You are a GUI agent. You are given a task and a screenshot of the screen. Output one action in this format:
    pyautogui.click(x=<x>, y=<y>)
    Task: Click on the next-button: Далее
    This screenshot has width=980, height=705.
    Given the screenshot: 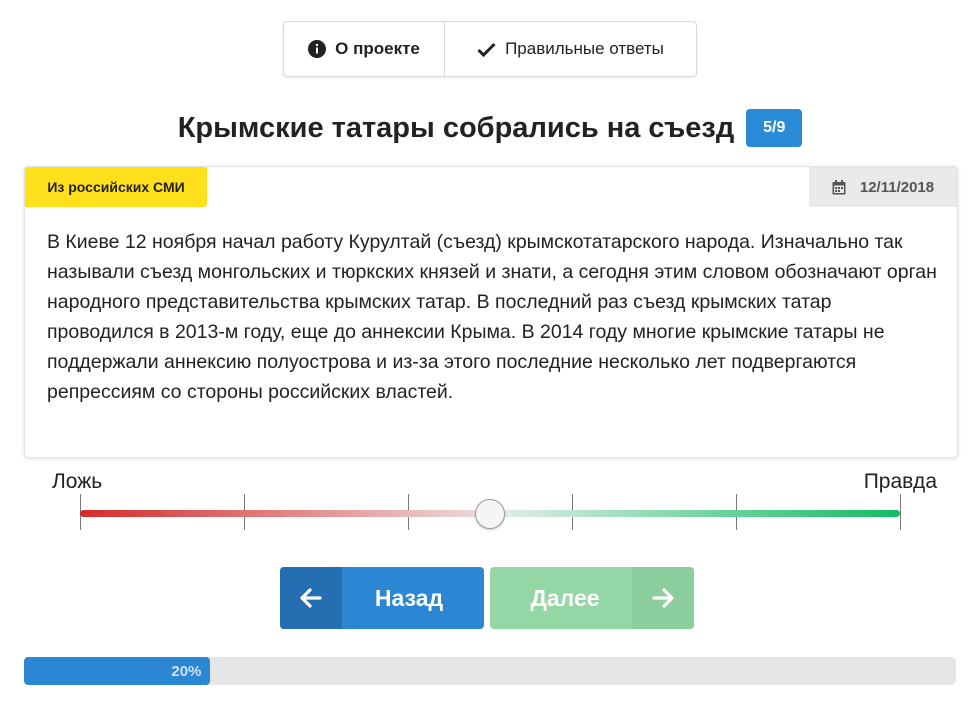 What is the action you would take?
    pyautogui.click(x=592, y=598)
    